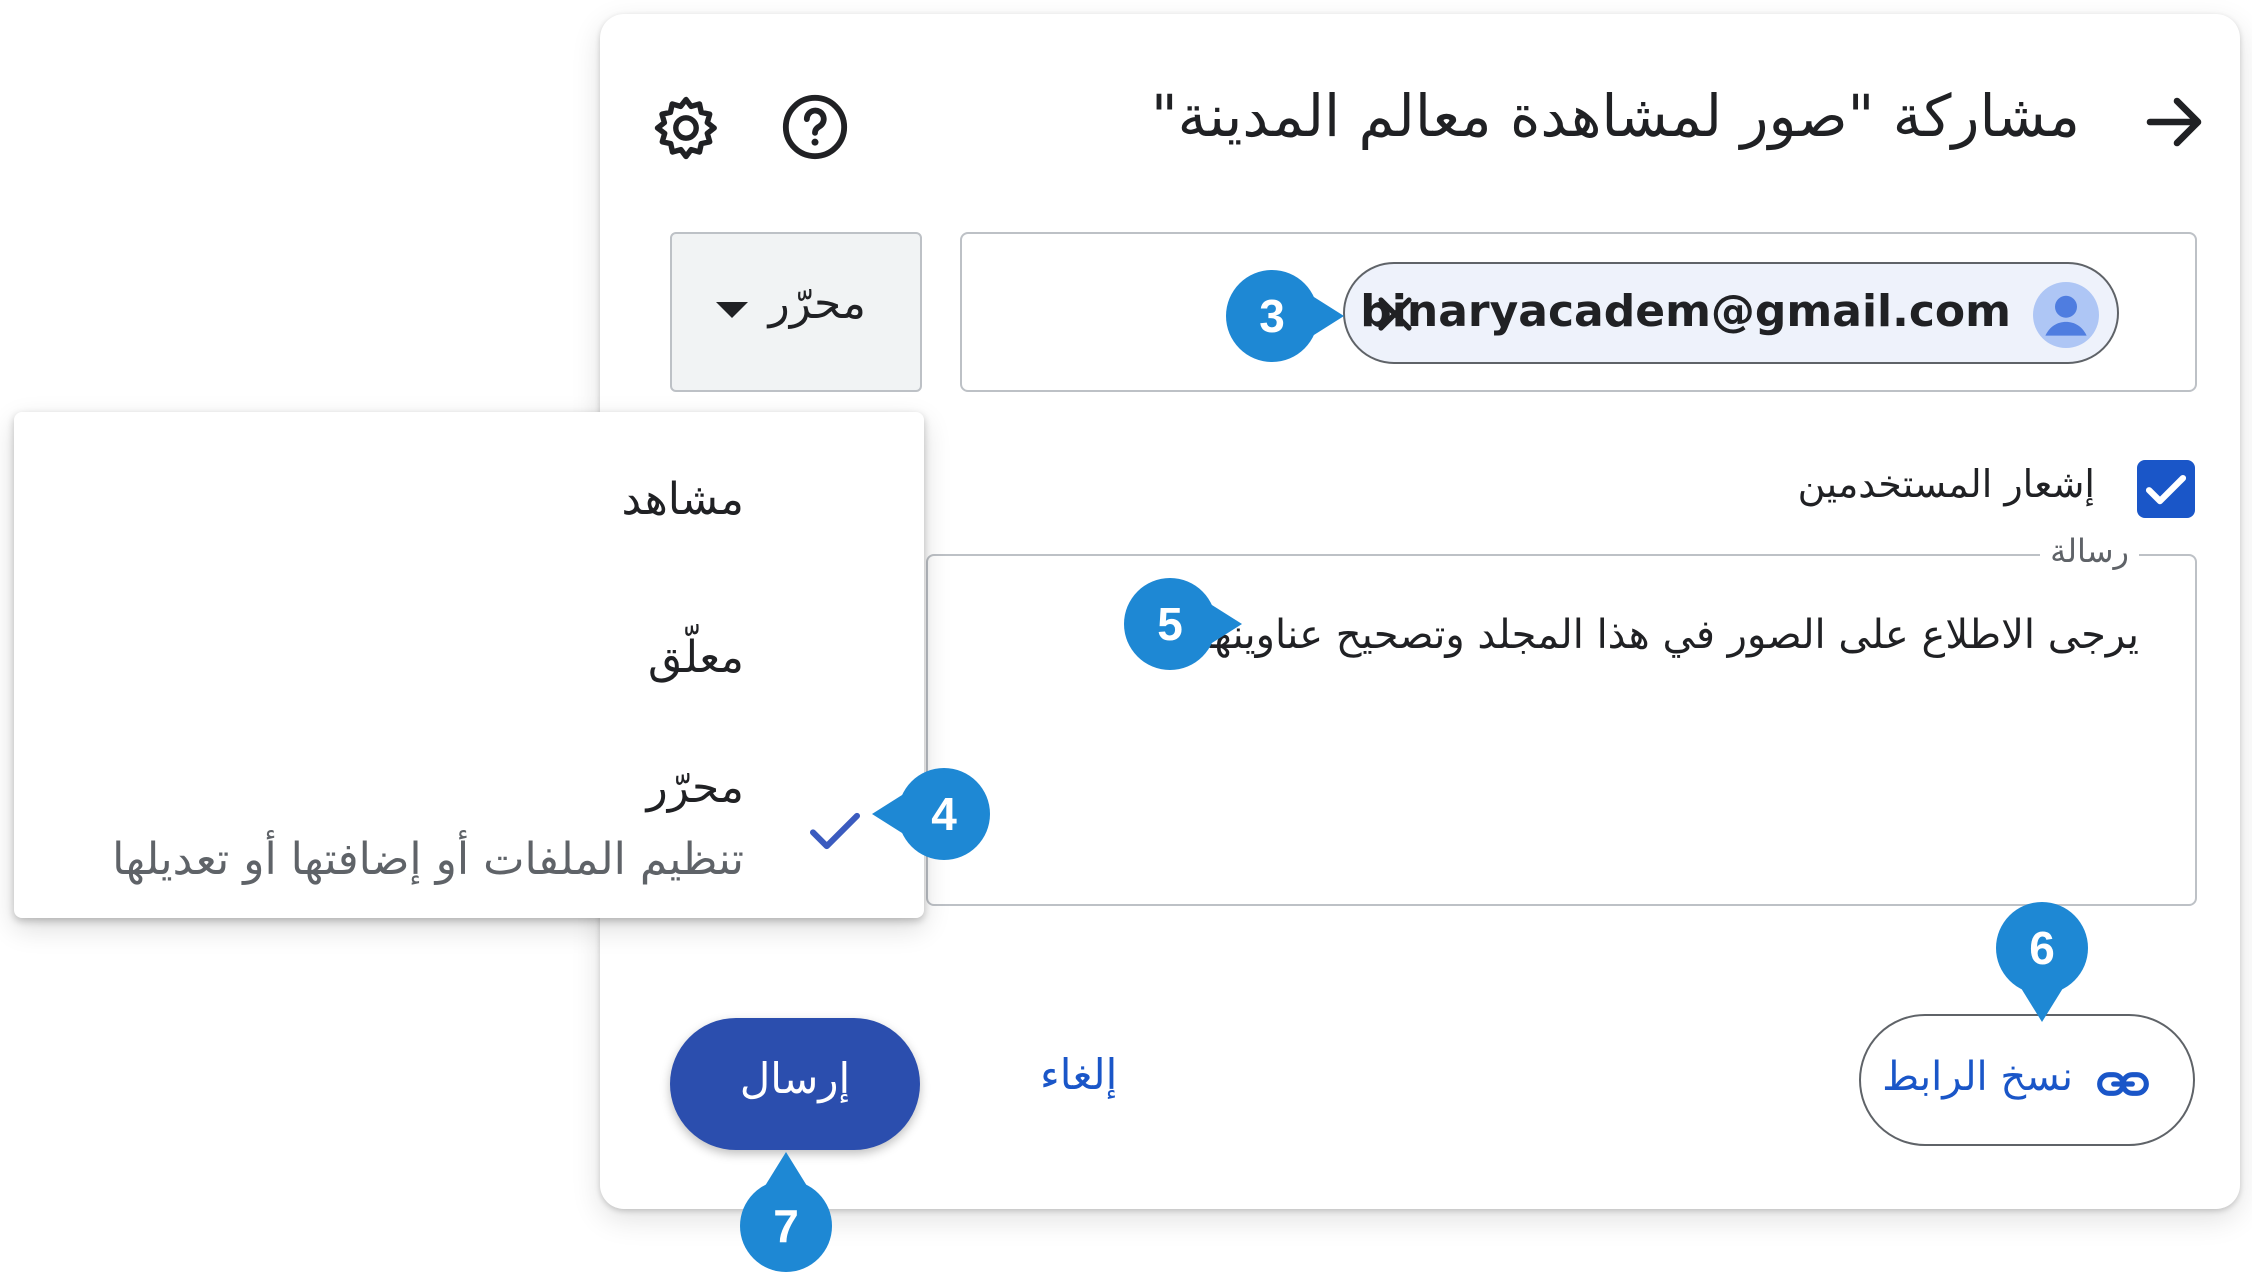  What do you see at coordinates (2123, 1084) in the screenshot?
I see `link-icon` at bounding box center [2123, 1084].